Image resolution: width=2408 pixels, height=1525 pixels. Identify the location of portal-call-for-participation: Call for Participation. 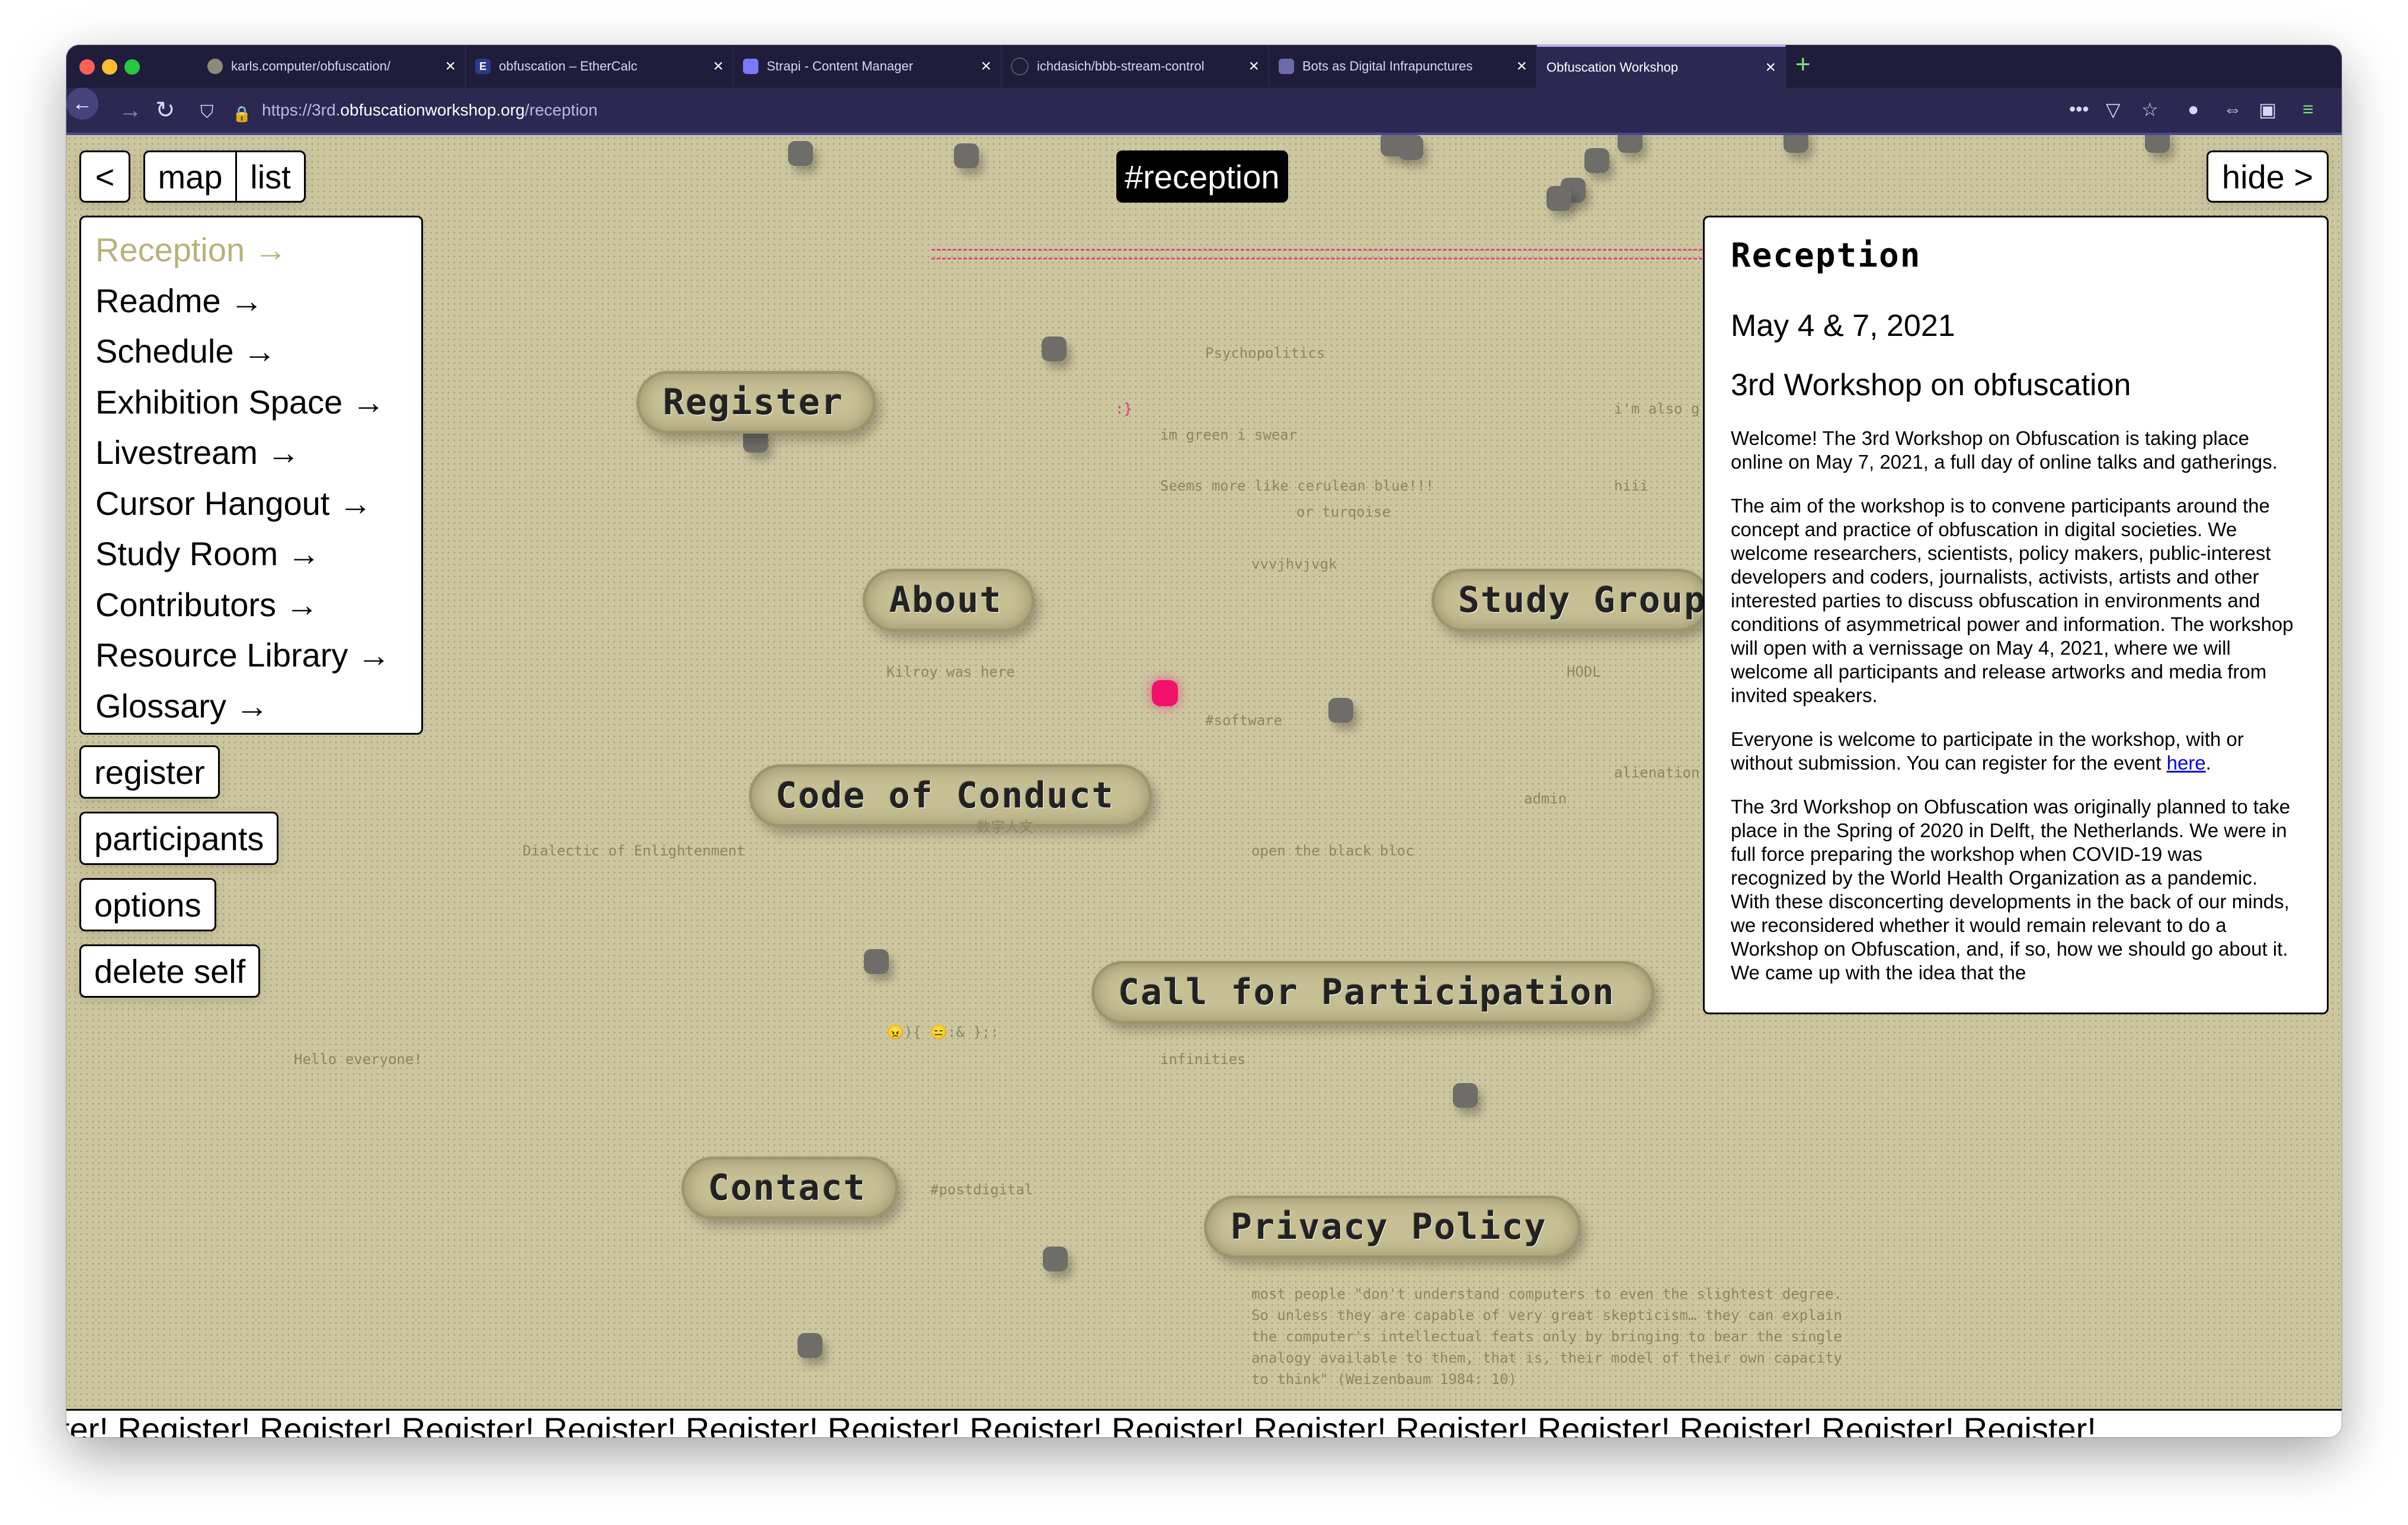
(1372, 993).